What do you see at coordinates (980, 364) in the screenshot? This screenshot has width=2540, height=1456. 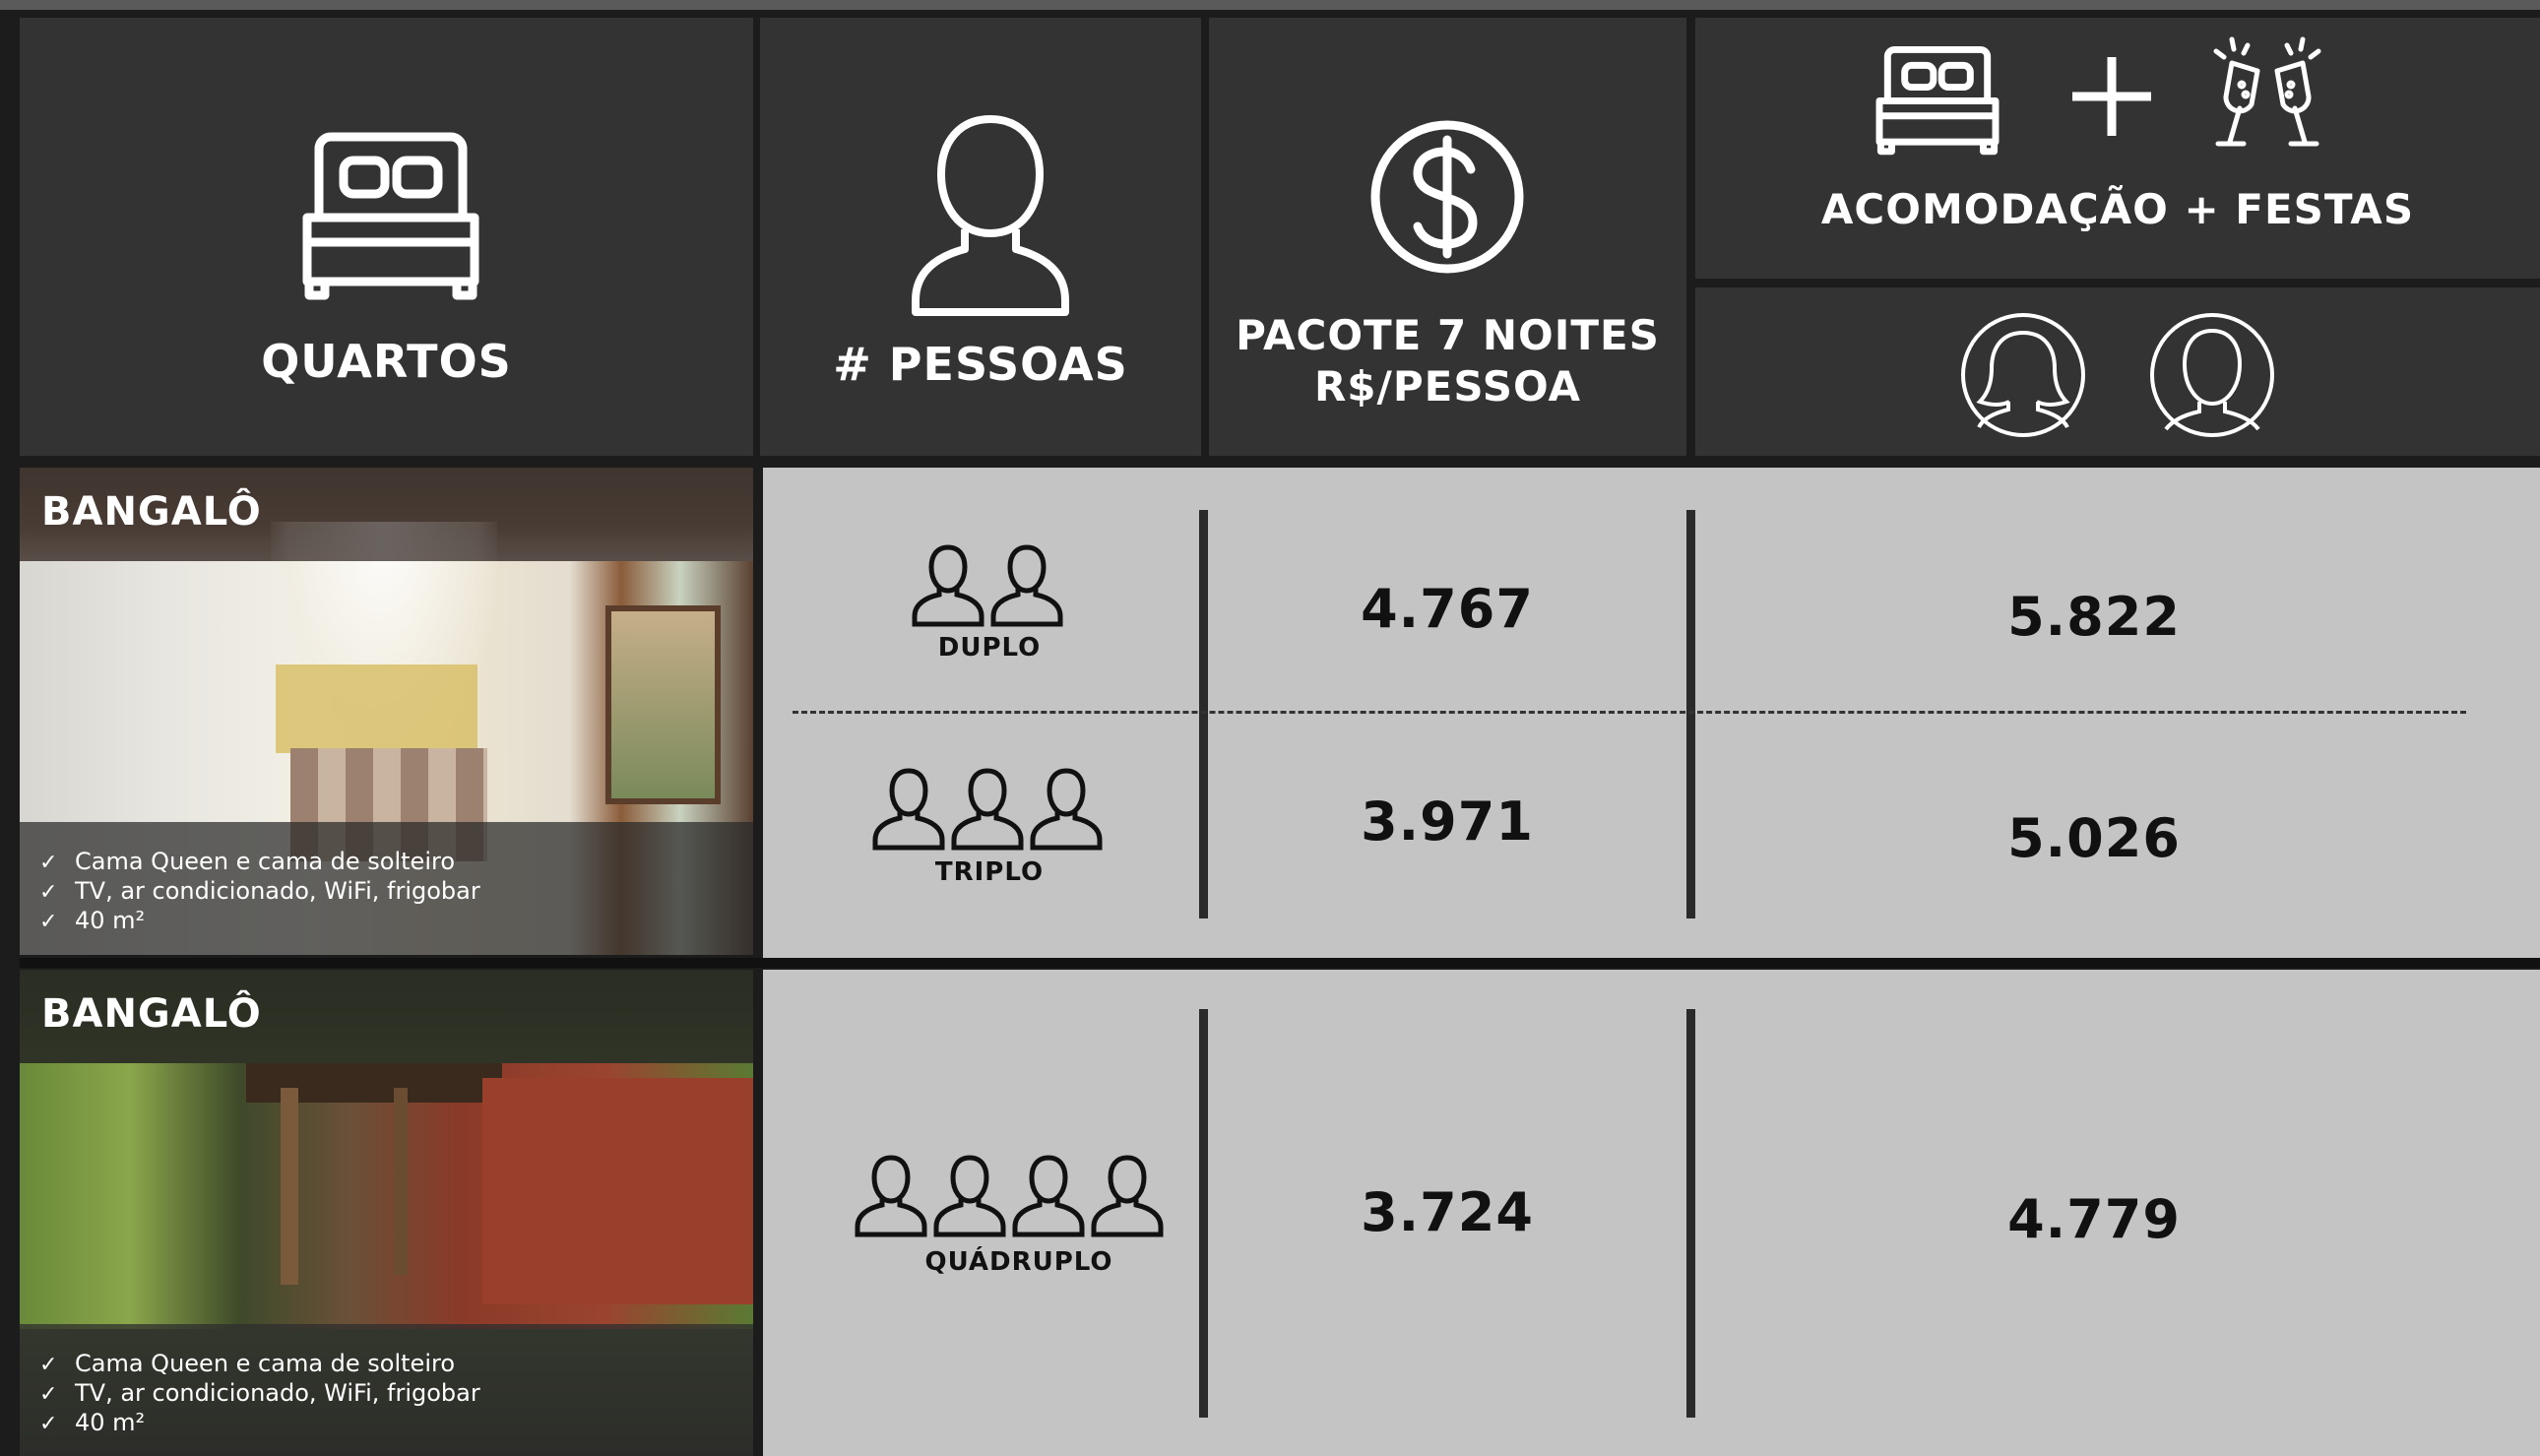 I see `people-label: # PESSOAS` at bounding box center [980, 364].